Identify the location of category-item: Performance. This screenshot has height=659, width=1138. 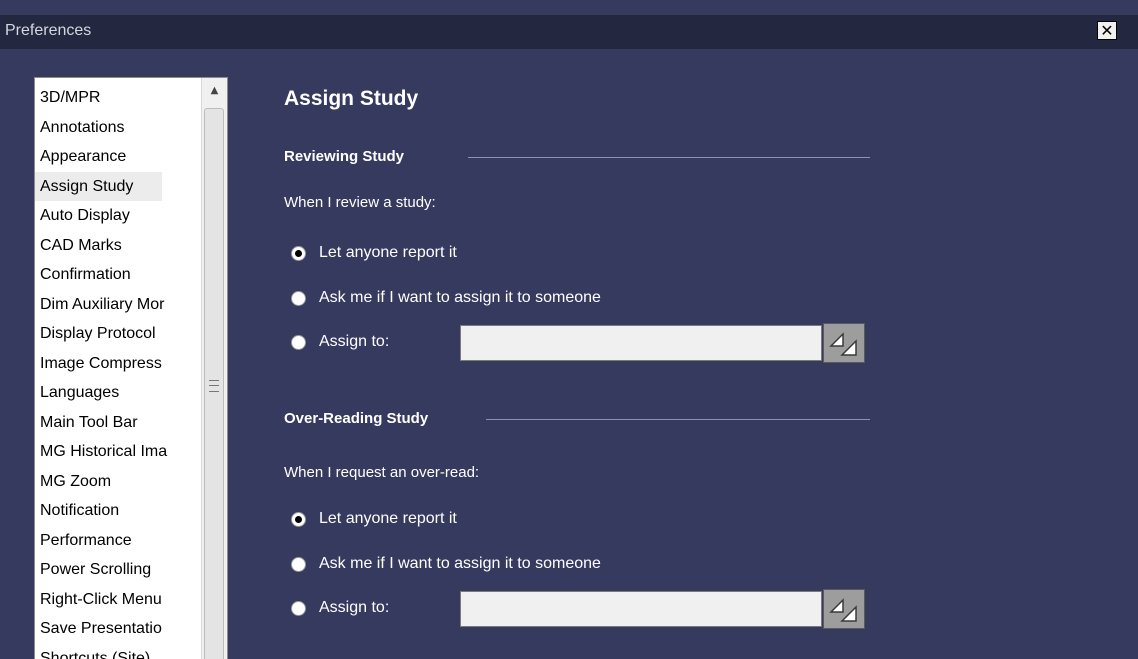
(118, 541).